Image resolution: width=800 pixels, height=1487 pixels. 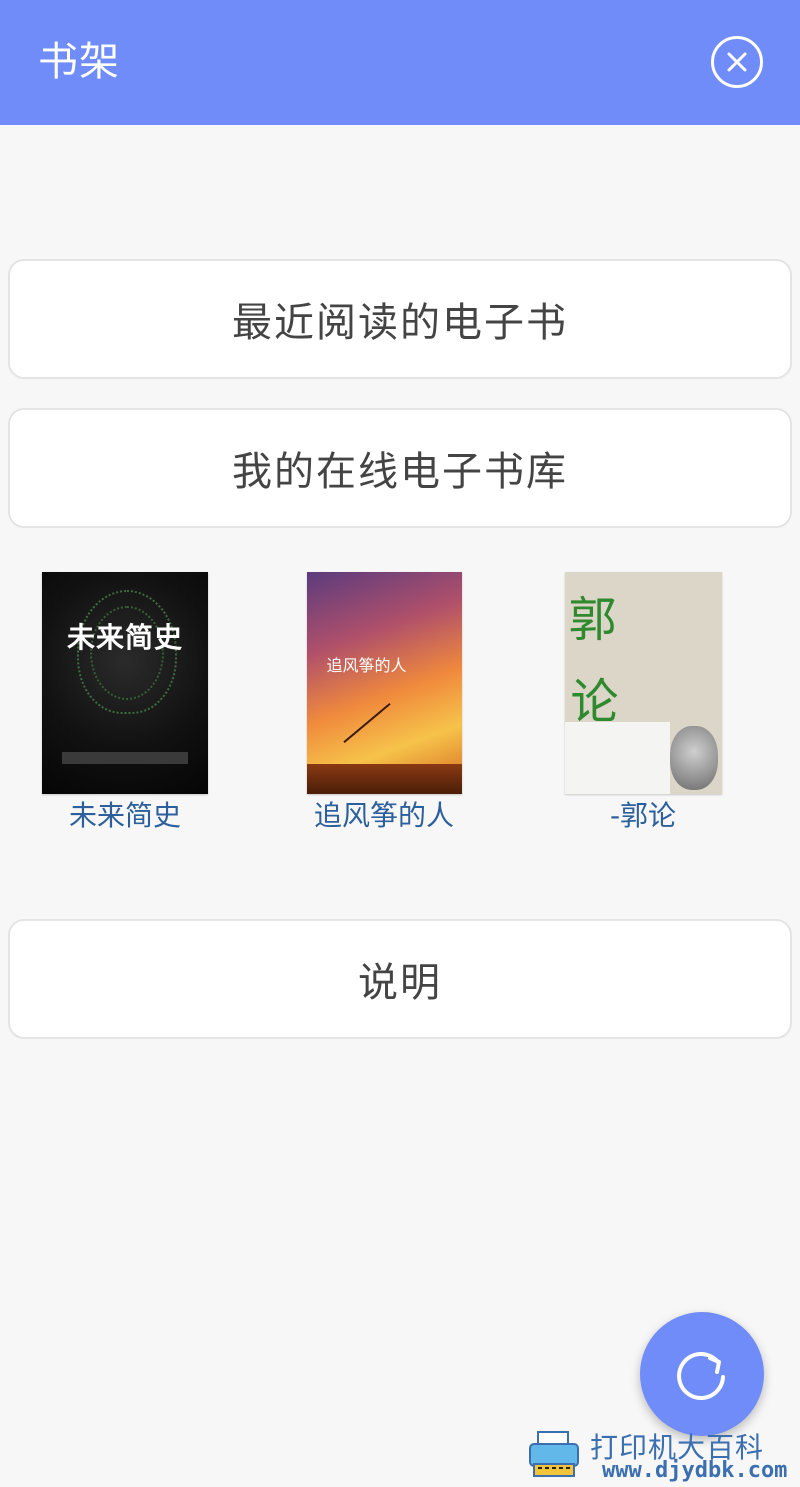 I want to click on close-button, so click(x=737, y=62).